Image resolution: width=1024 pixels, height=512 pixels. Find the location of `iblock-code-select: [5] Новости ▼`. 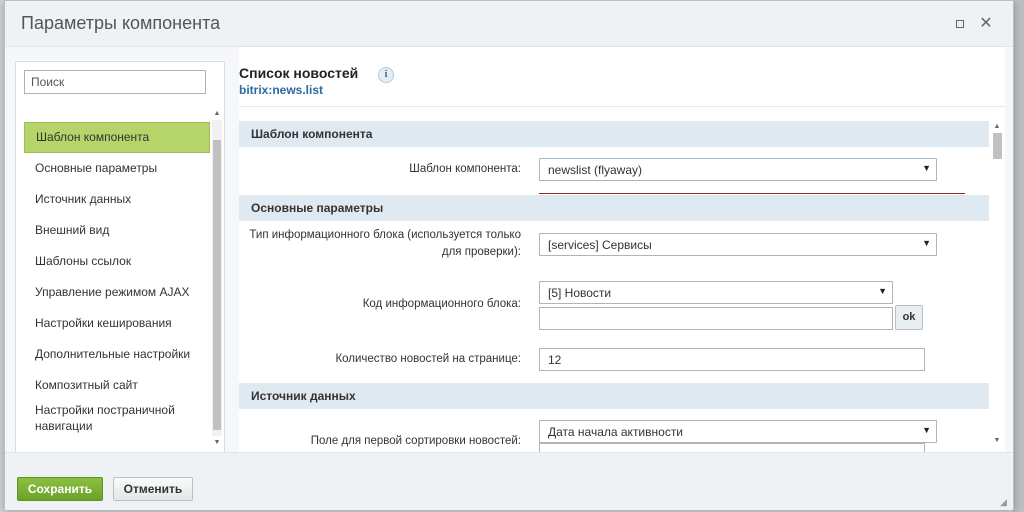

iblock-code-select: [5] Новости ▼ is located at coordinates (716, 292).